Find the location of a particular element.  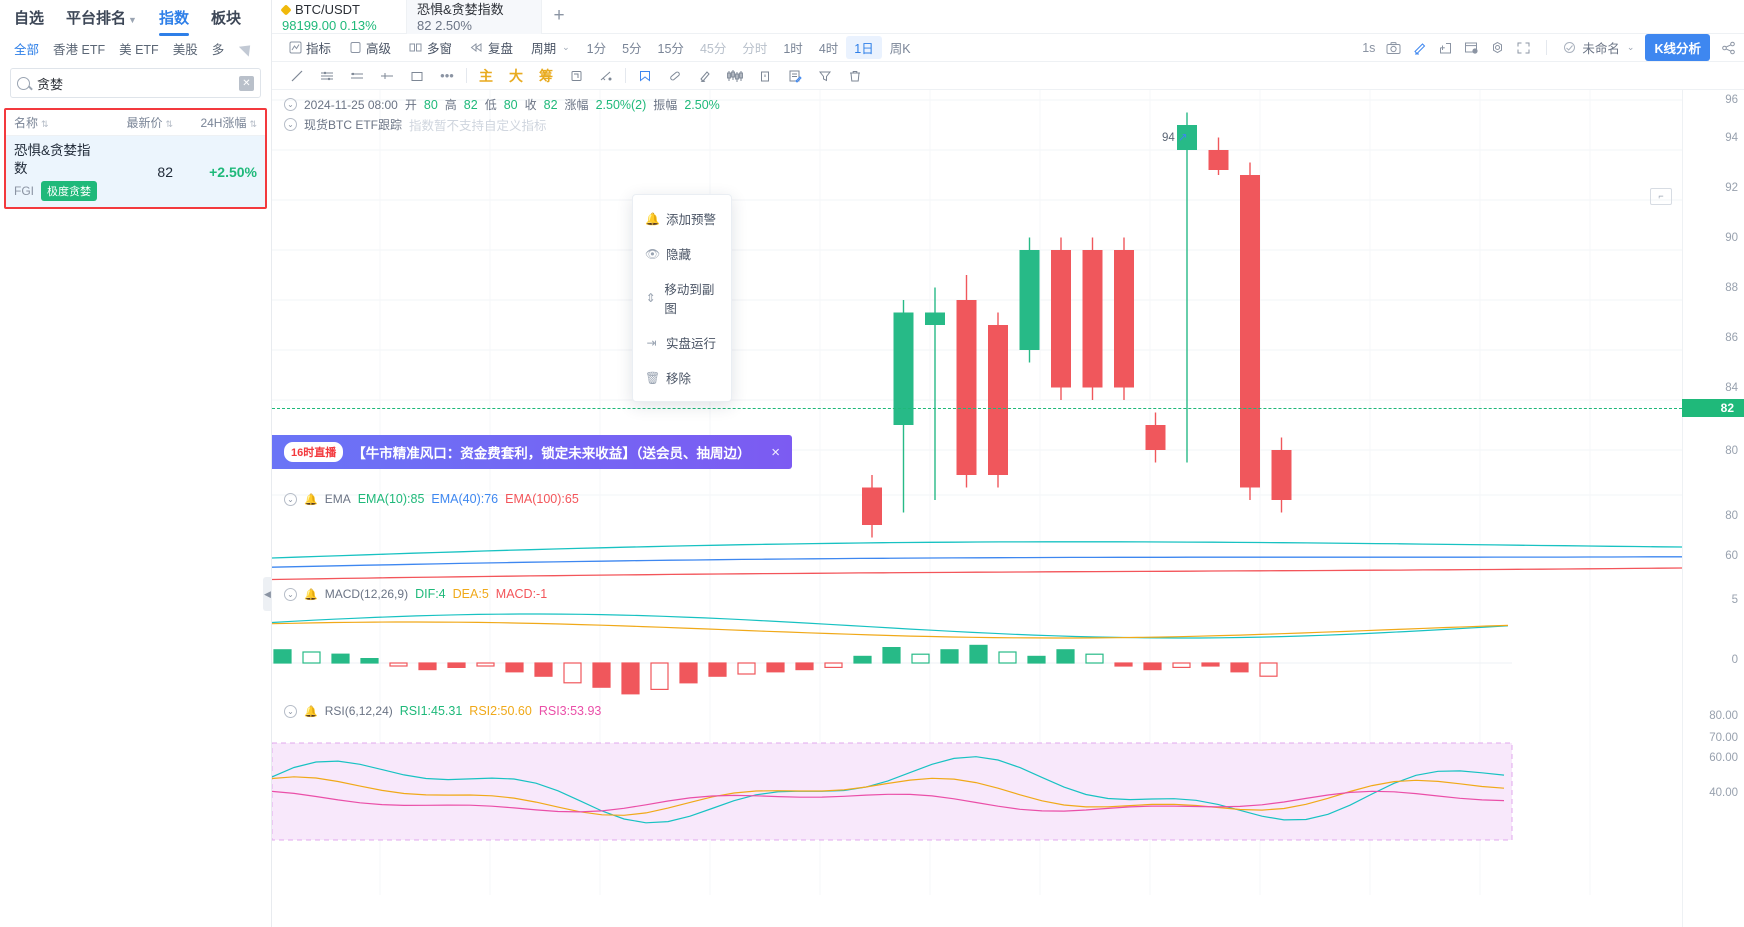

symbol-tab-change: 0.13% is located at coordinates (358, 25).